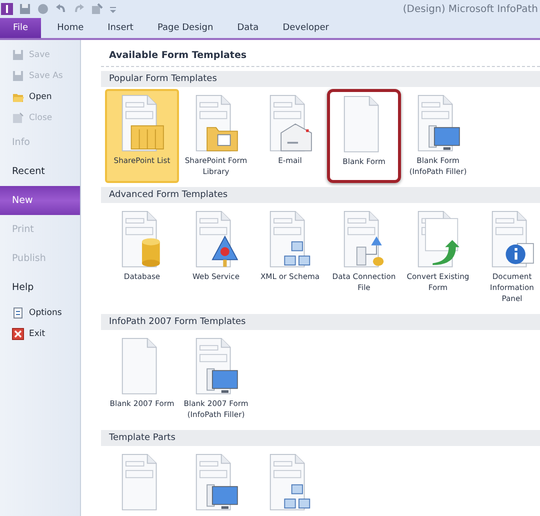  What do you see at coordinates (185, 28) in the screenshot?
I see `ribbon-tab: Page Design` at bounding box center [185, 28].